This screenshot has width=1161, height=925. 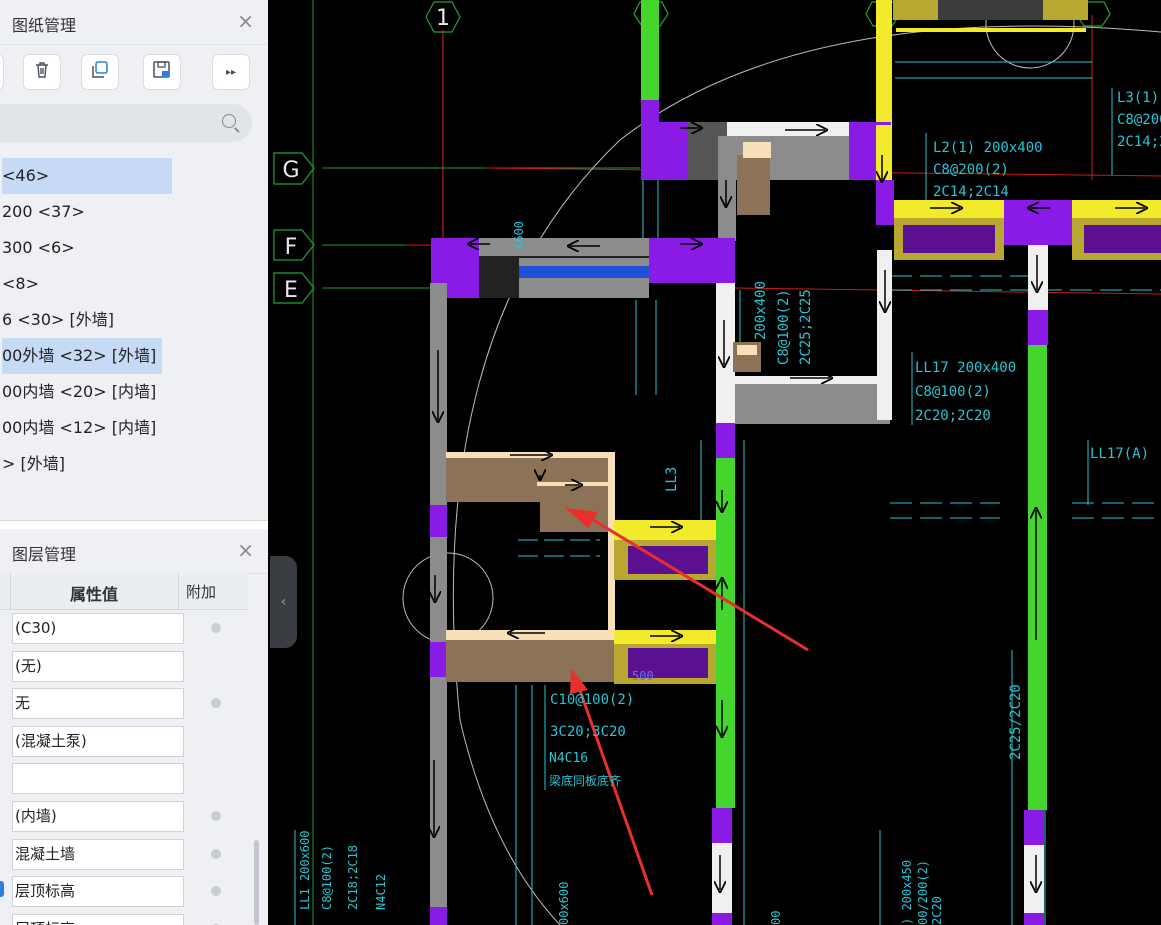 What do you see at coordinates (98, 779) in the screenshot?
I see `value-field` at bounding box center [98, 779].